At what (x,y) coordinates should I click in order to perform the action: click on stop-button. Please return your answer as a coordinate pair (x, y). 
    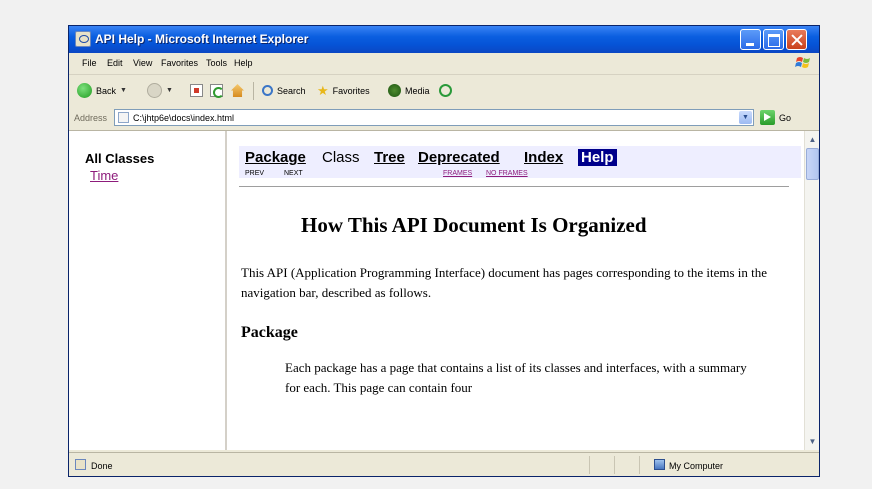
    Looking at the image, I should click on (196, 90).